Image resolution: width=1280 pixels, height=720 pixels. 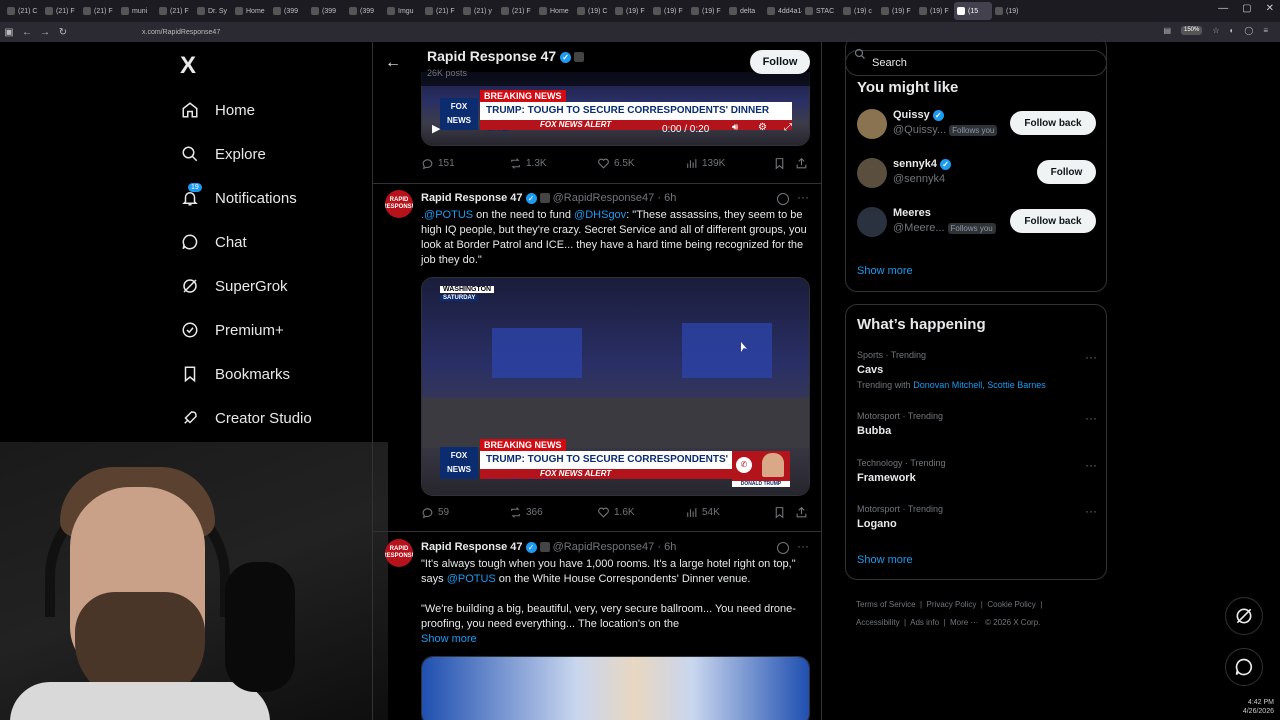 I want to click on minimize-icon: —, so click(x=1223, y=8).